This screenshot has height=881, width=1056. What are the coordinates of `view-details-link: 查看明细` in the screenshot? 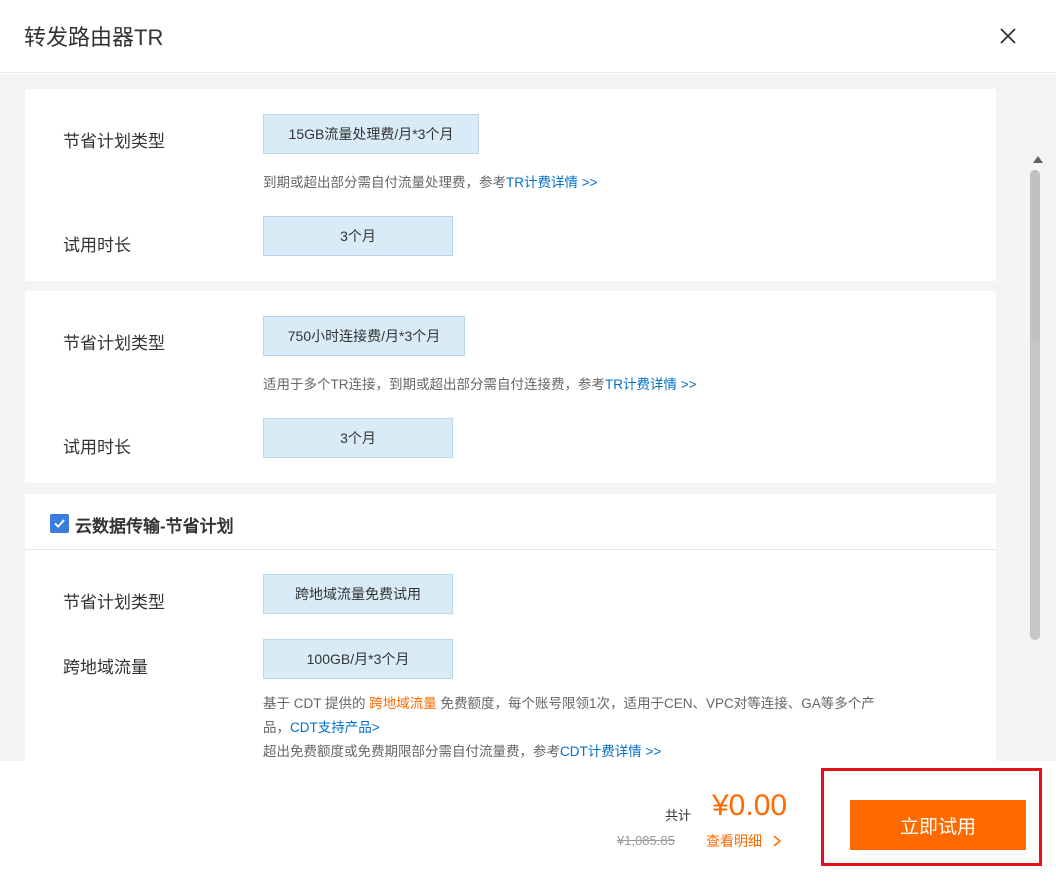 It's located at (744, 841).